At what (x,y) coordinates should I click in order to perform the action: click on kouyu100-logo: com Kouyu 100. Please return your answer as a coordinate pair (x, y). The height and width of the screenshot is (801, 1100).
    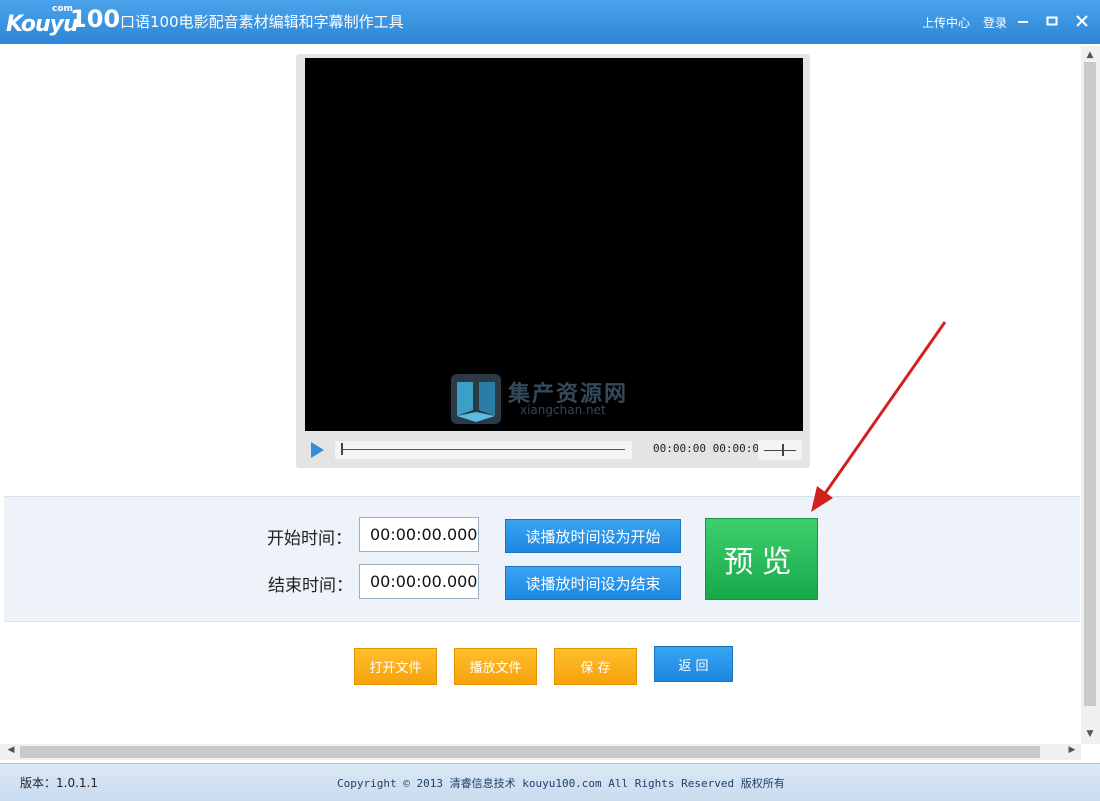
    Looking at the image, I should click on (63, 22).